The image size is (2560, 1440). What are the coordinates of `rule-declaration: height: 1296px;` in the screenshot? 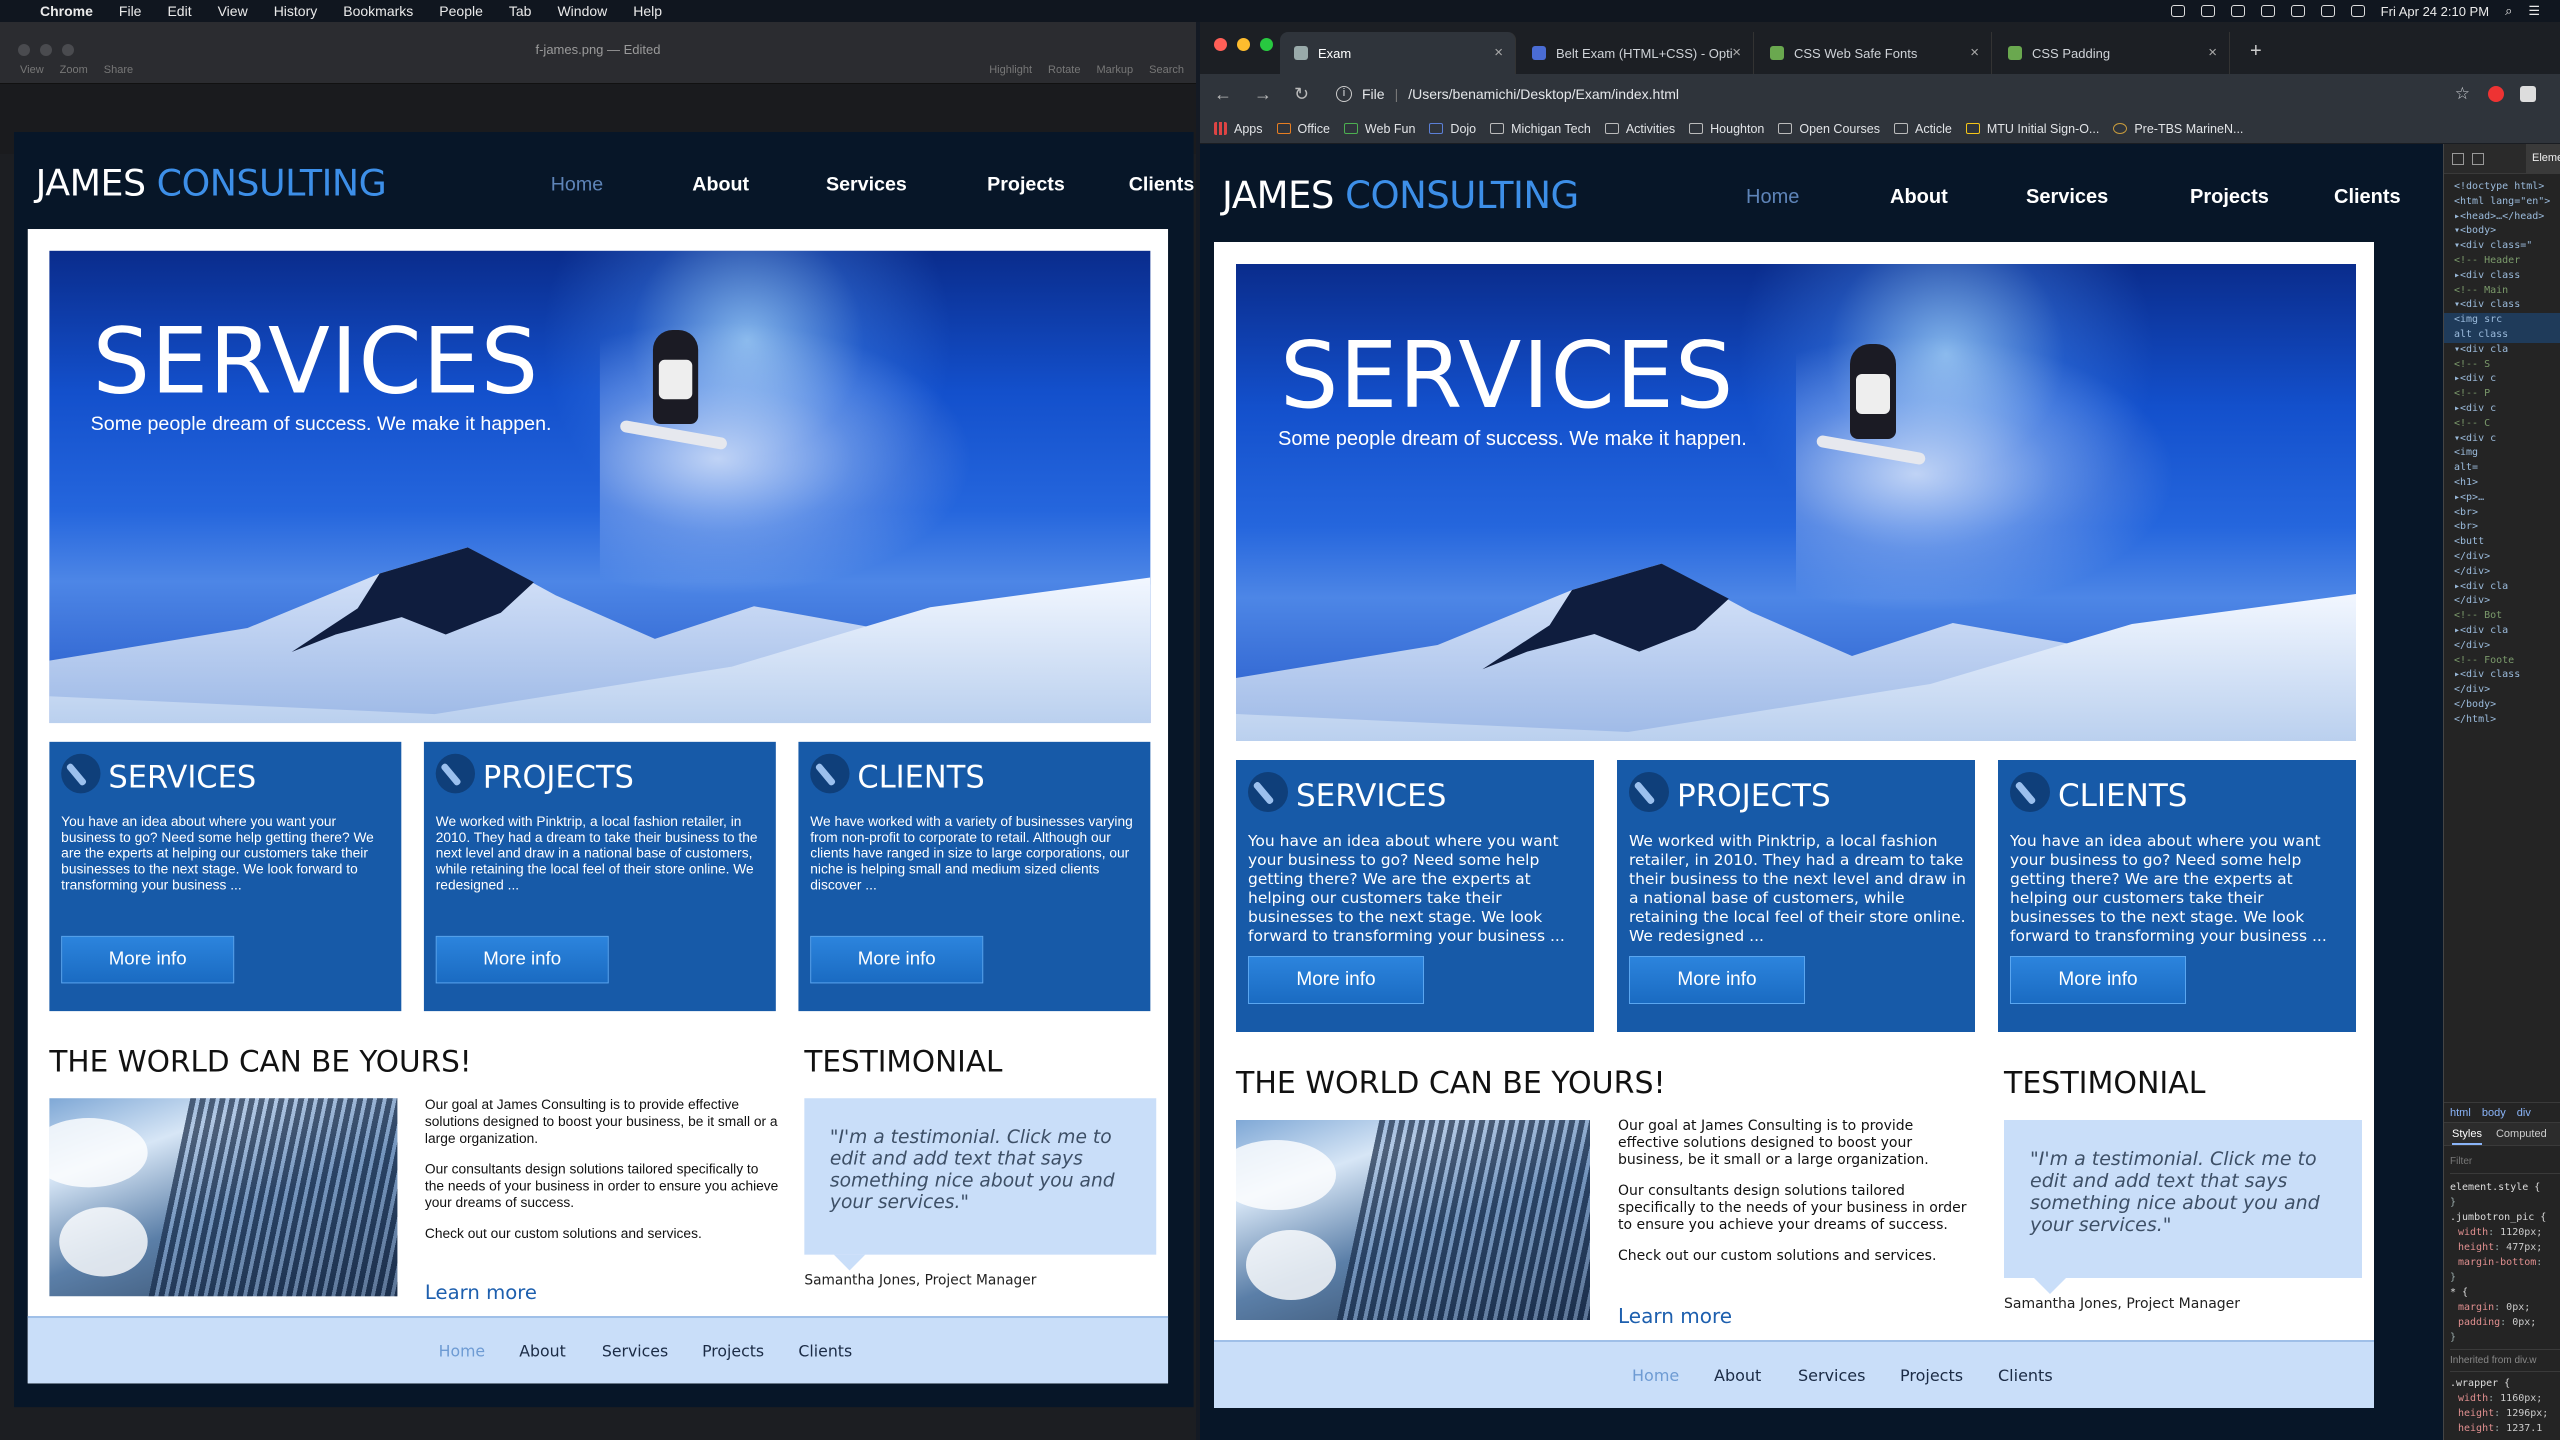 It's located at (2505, 1413).